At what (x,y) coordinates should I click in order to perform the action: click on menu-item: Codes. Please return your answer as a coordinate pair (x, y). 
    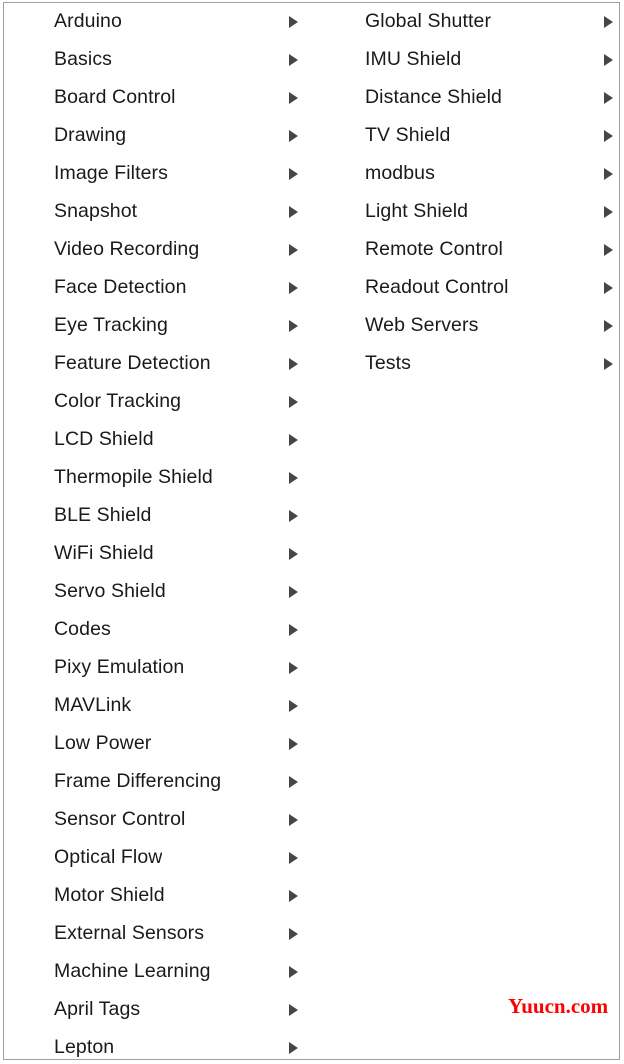
    Looking at the image, I should click on (158, 630).